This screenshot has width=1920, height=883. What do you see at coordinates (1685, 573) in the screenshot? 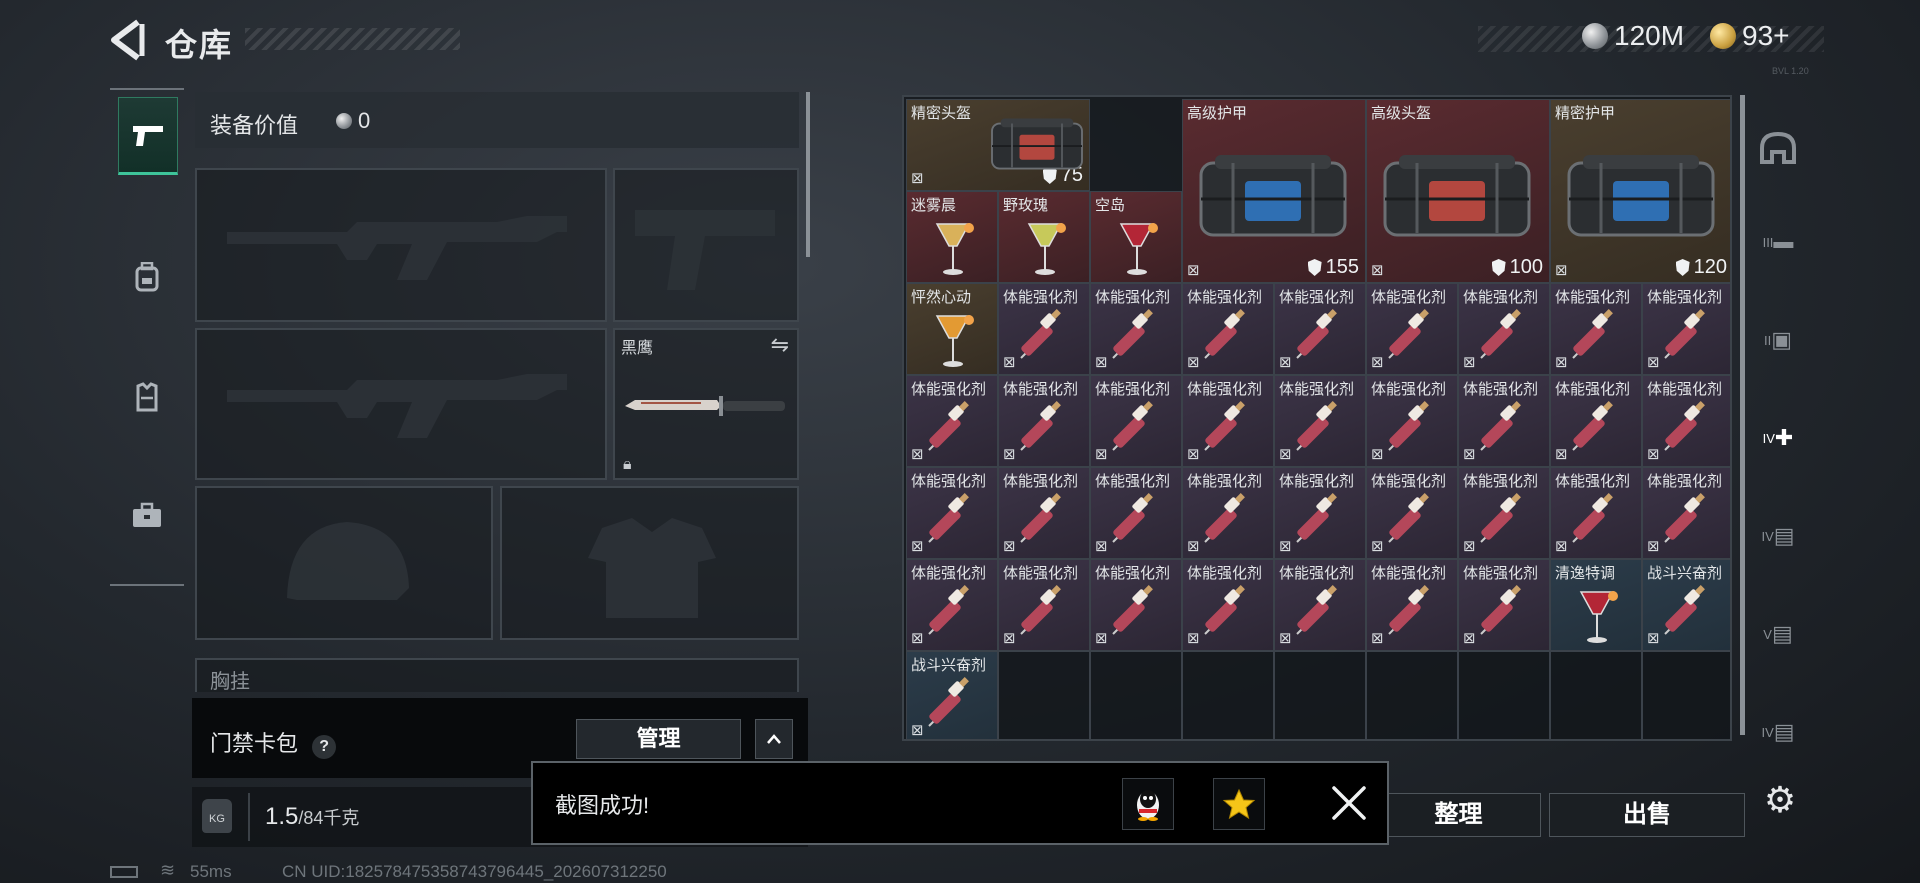
I see `item-name: 战斗兴奋剂` at bounding box center [1685, 573].